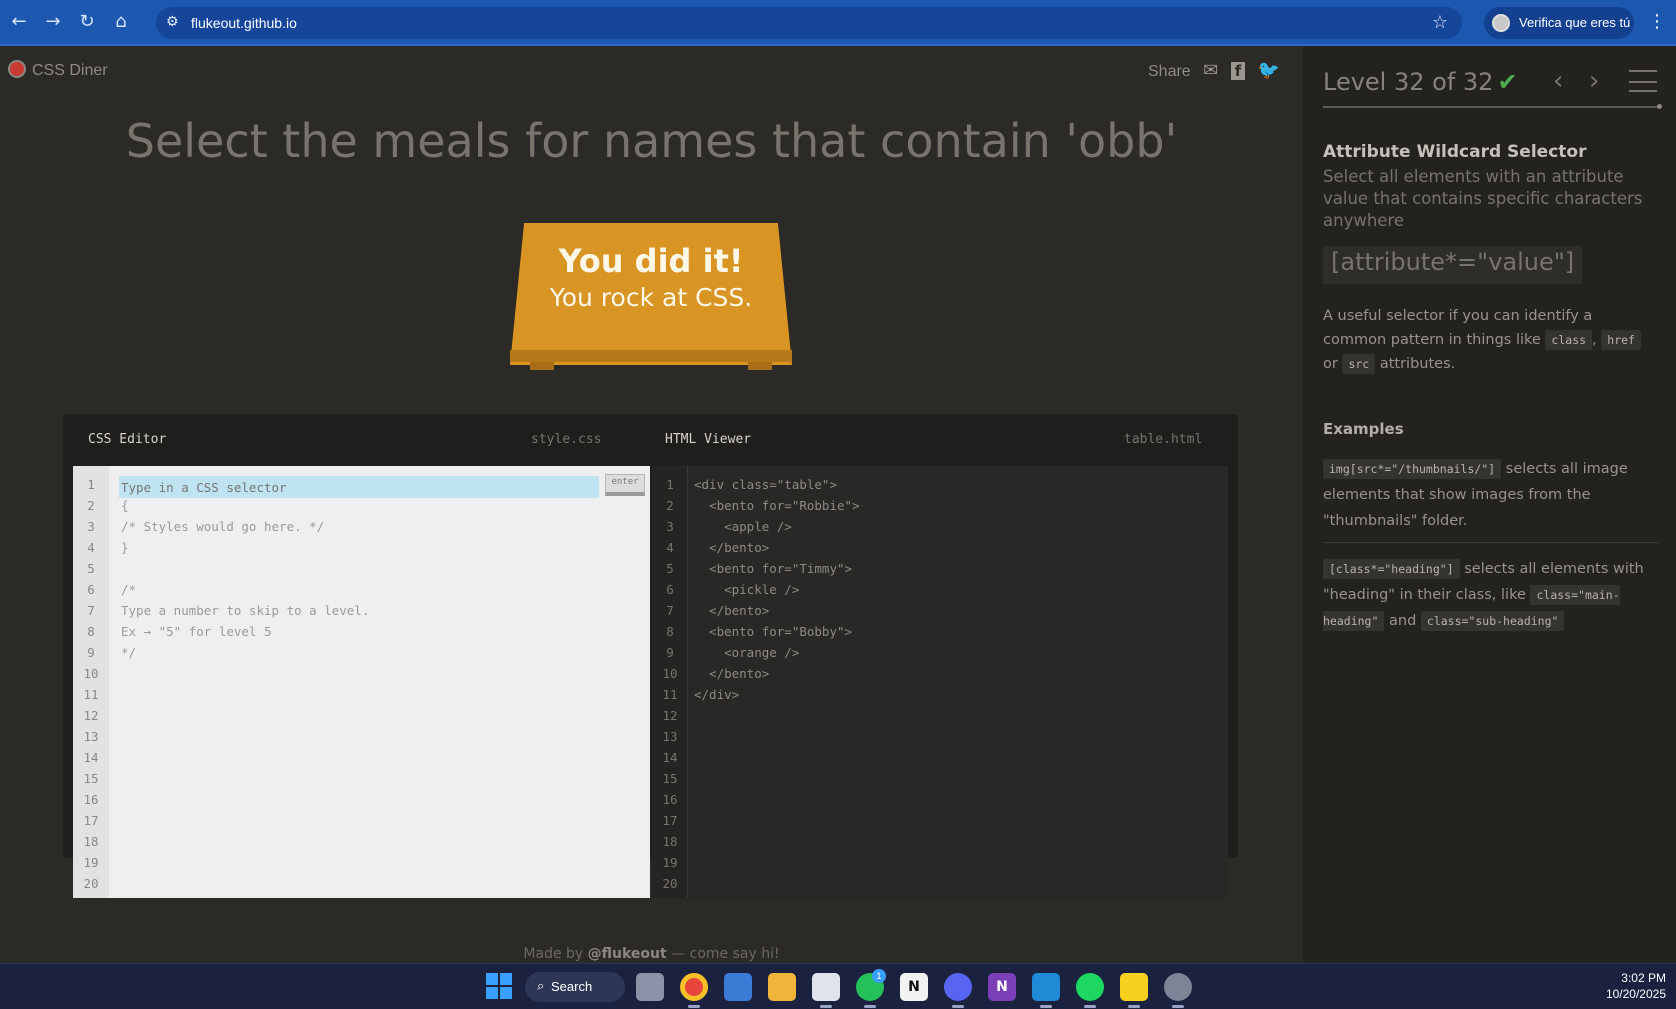 Image resolution: width=1676 pixels, height=1009 pixels. What do you see at coordinates (19, 22) in the screenshot?
I see `back-icon: ←` at bounding box center [19, 22].